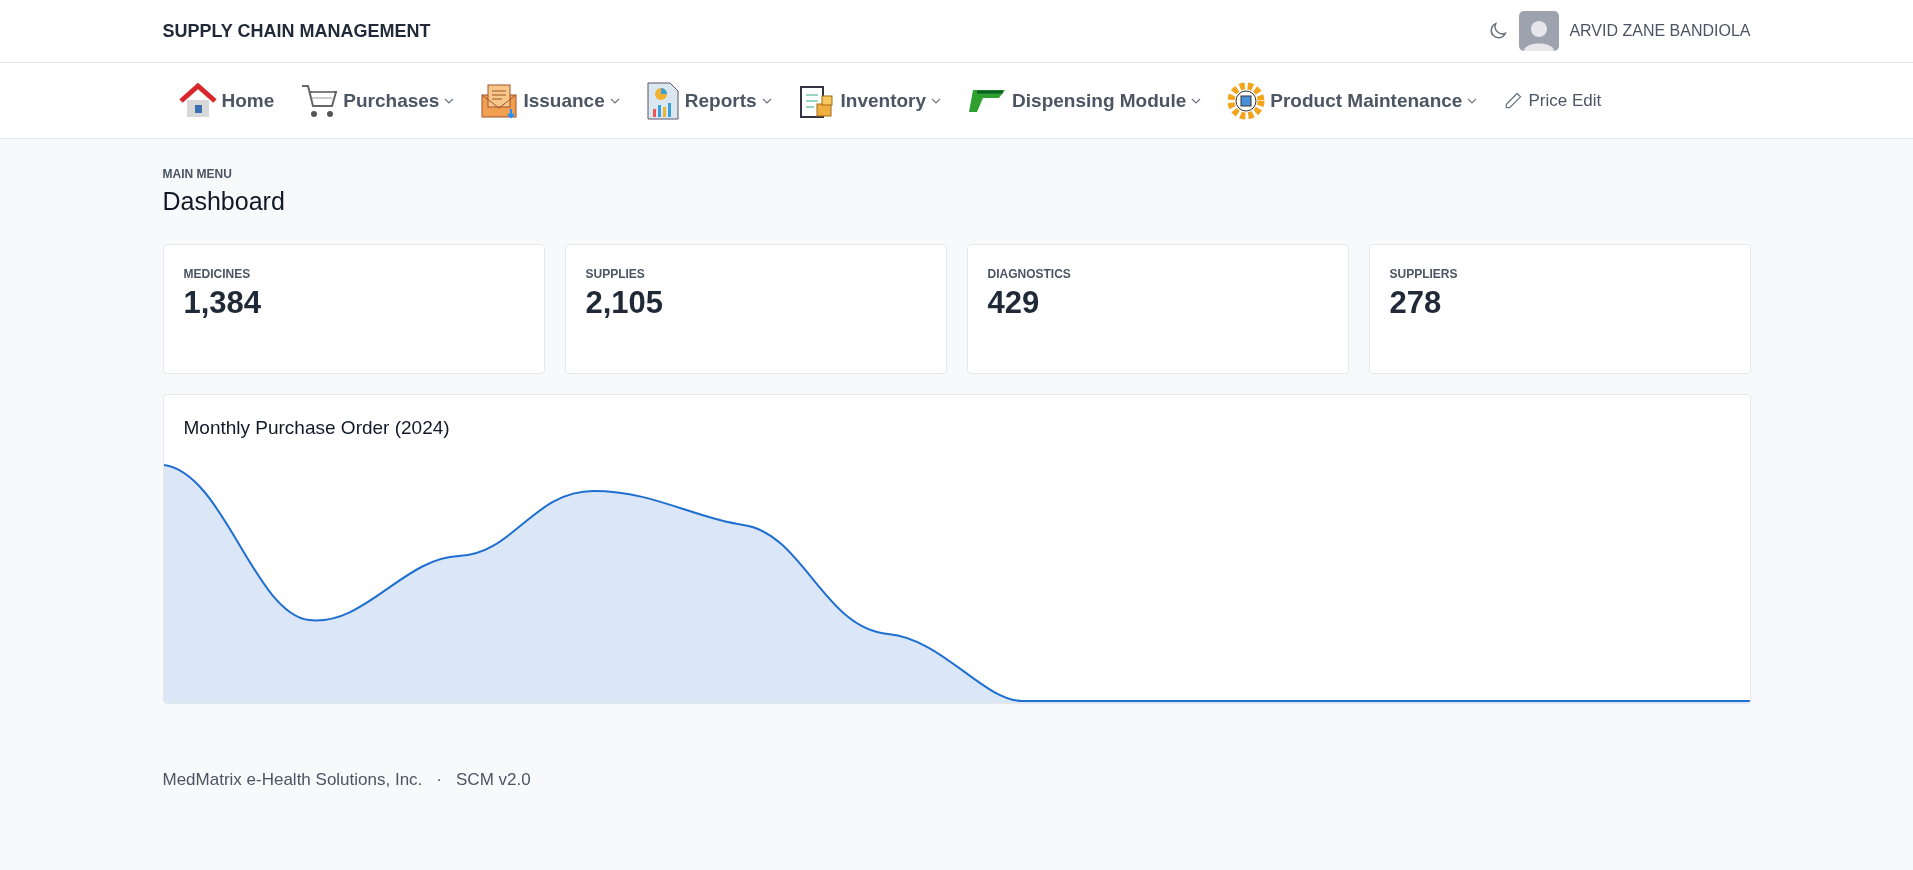 The image size is (1913, 870). What do you see at coordinates (197, 174) in the screenshot?
I see `breadcrumb: MAIN MENU` at bounding box center [197, 174].